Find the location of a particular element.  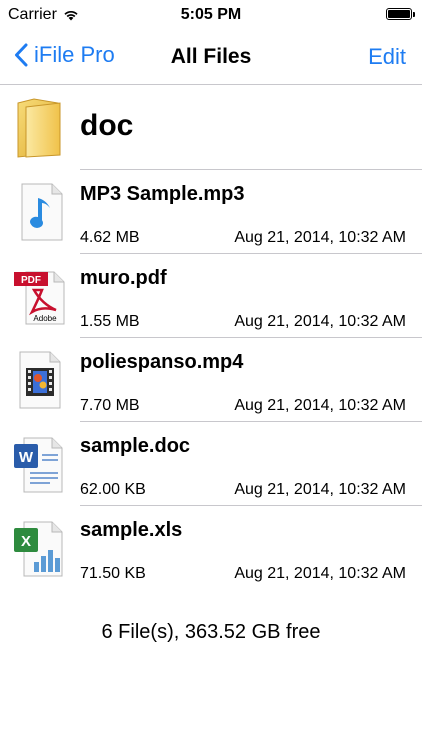

file-name: poliespanso.mp4 is located at coordinates (162, 362).